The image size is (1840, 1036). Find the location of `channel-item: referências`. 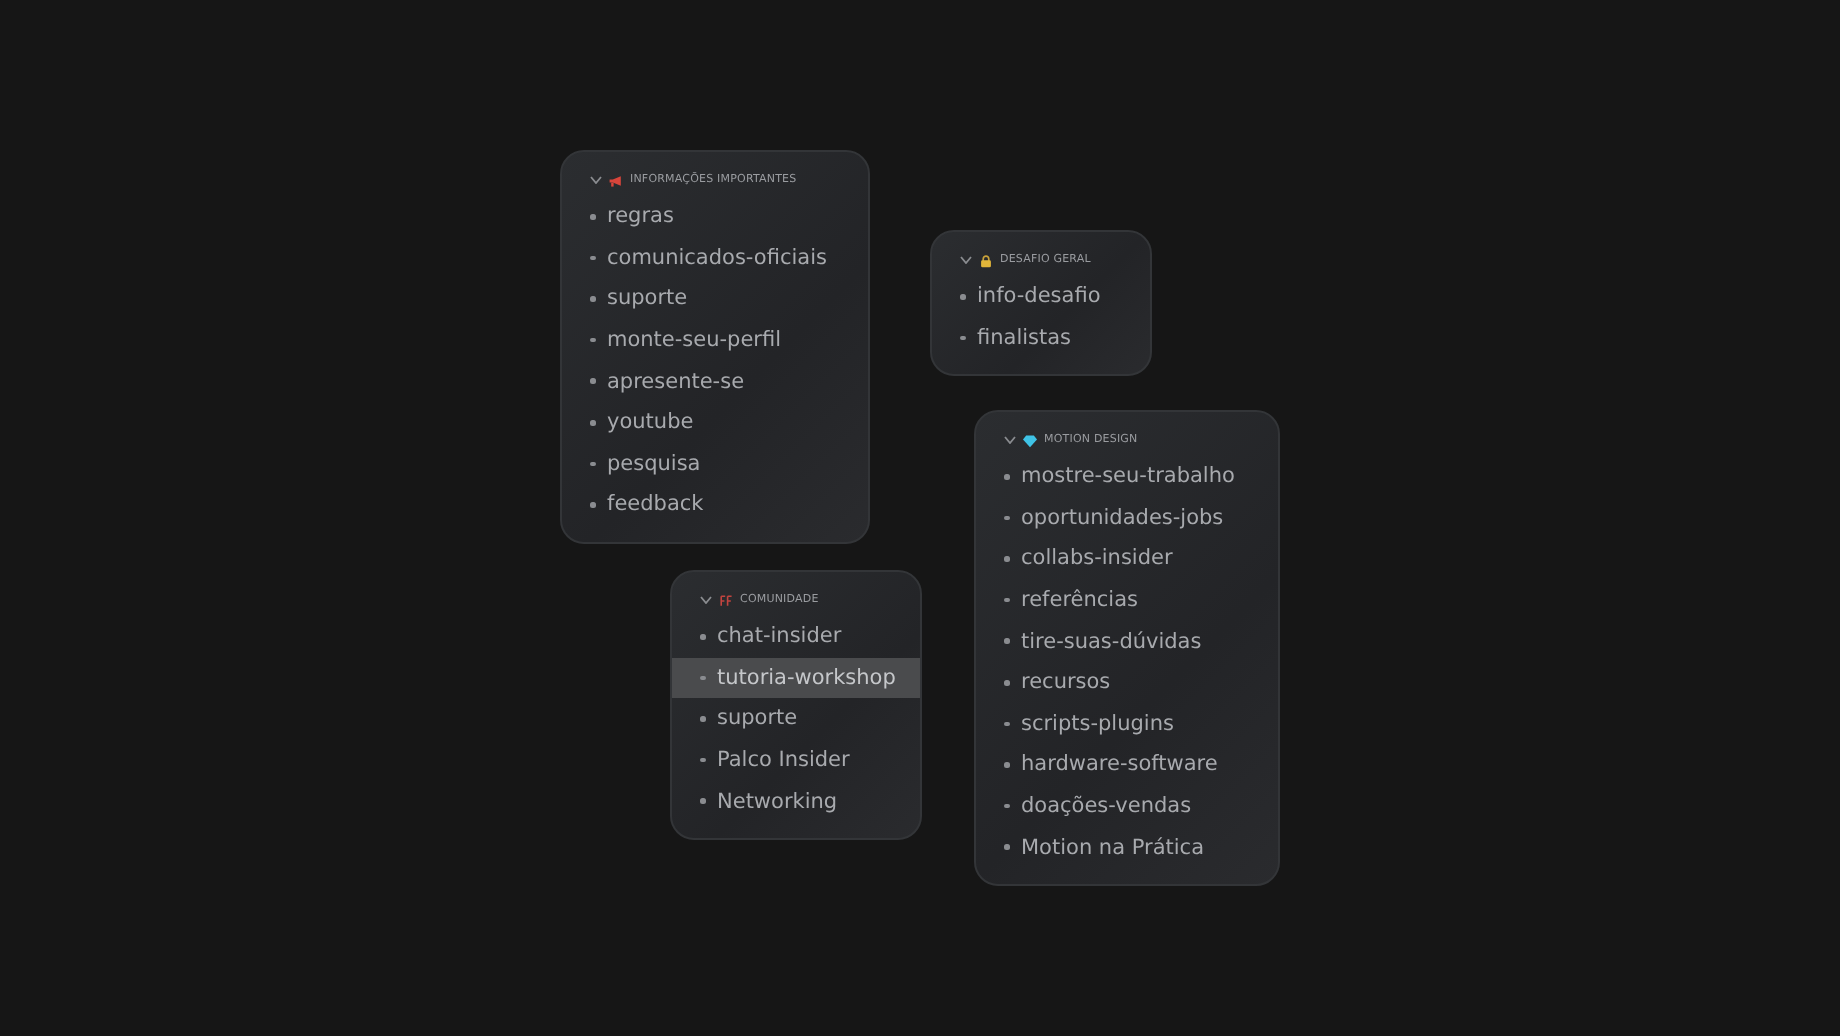

channel-item: referências is located at coordinates (1127, 600).